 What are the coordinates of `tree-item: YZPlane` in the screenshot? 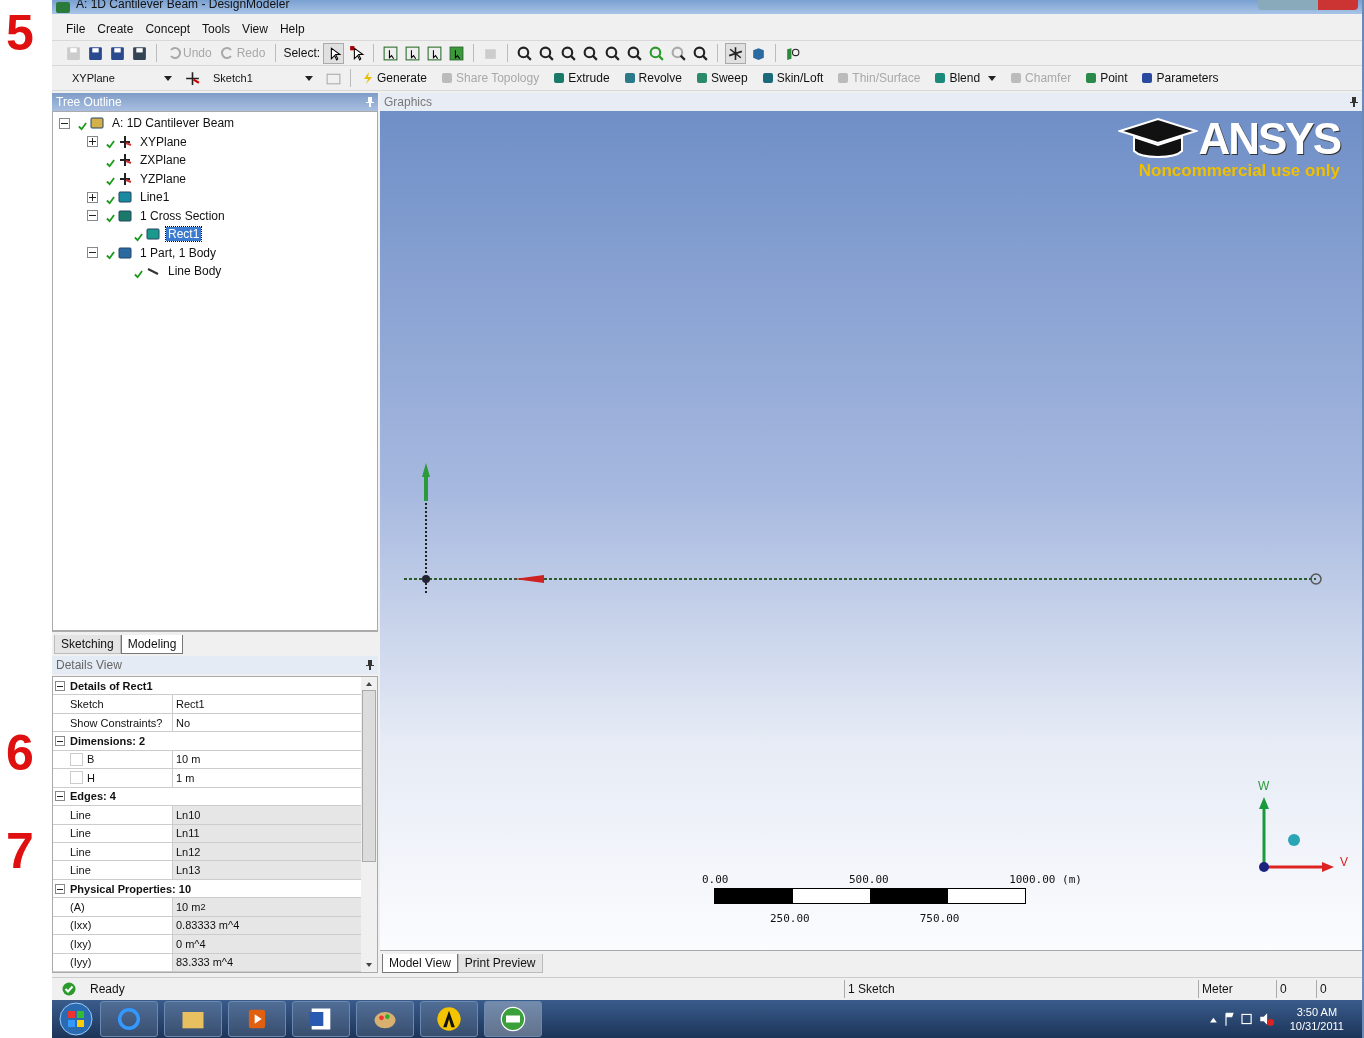 It's located at (163, 178).